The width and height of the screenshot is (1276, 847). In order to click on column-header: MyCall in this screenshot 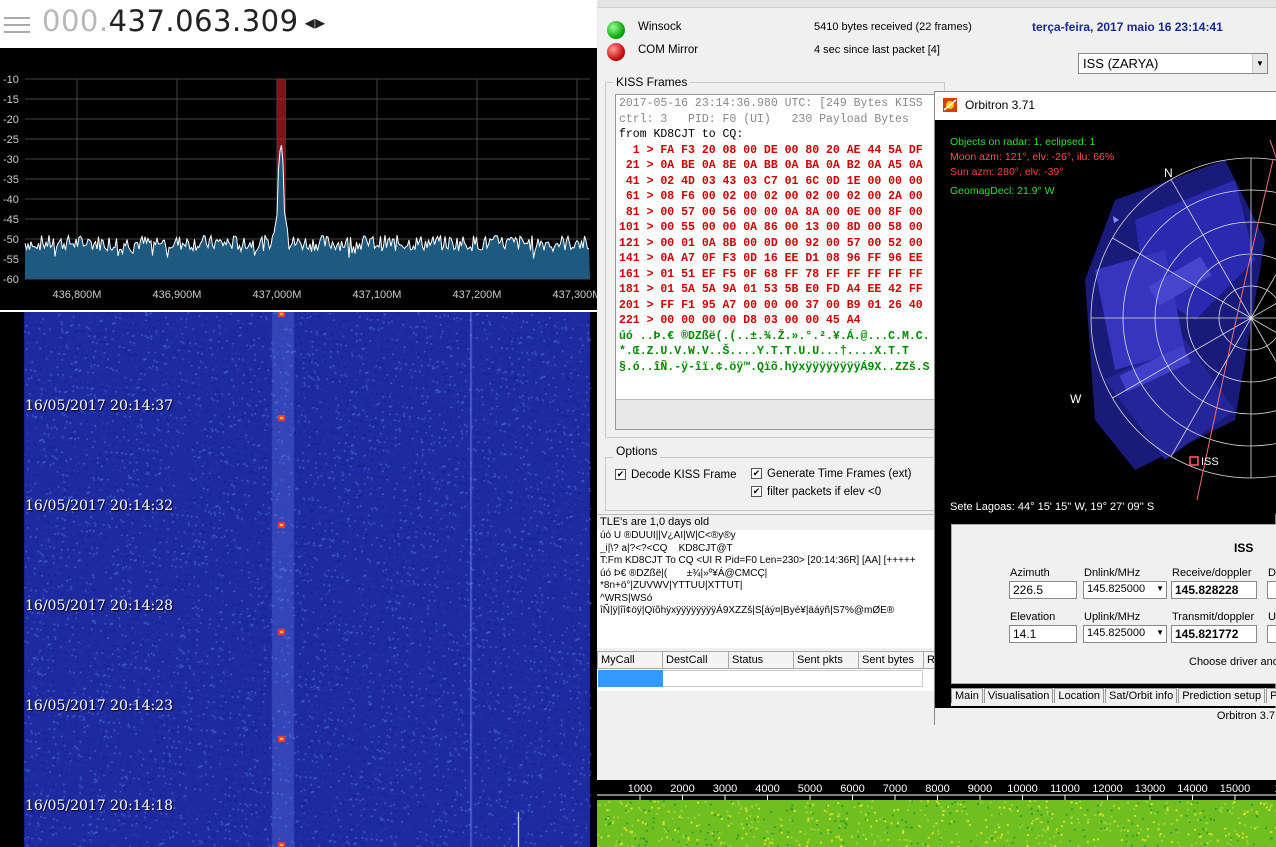, I will do `click(630, 660)`.